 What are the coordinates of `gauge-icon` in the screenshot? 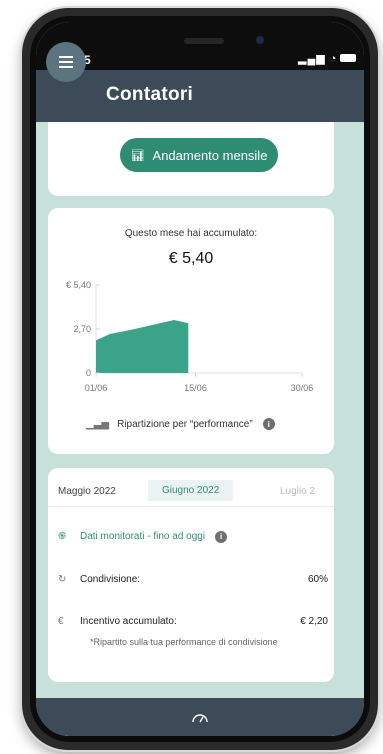 It's located at (200, 717).